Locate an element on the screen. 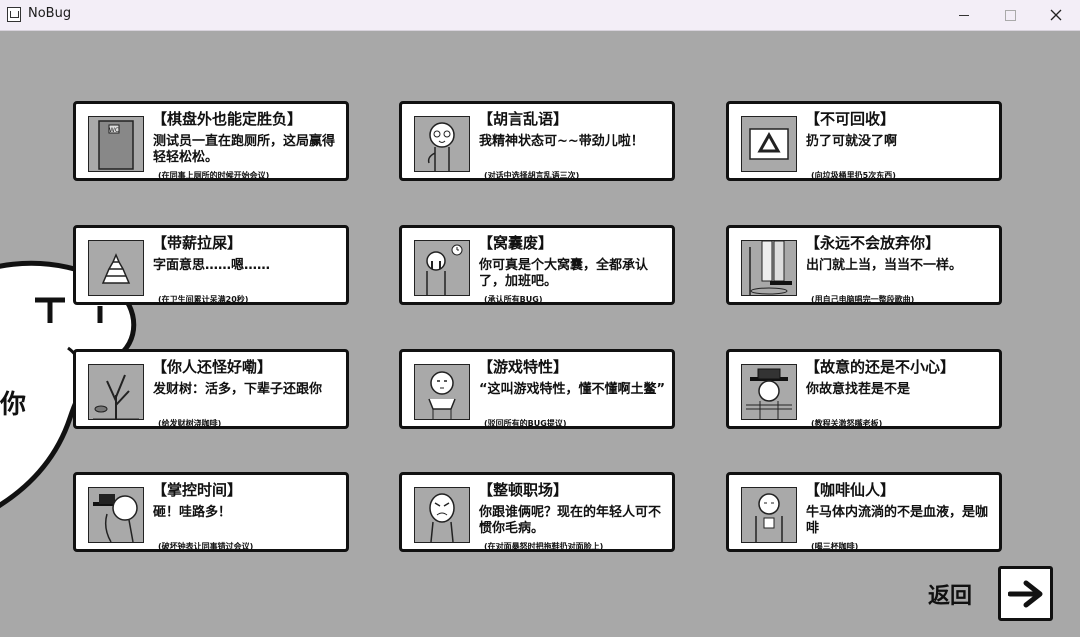 Image resolution: width=1080 pixels, height=637 pixels. achievement-title: 【带薪拉屎】 is located at coordinates (197, 243).